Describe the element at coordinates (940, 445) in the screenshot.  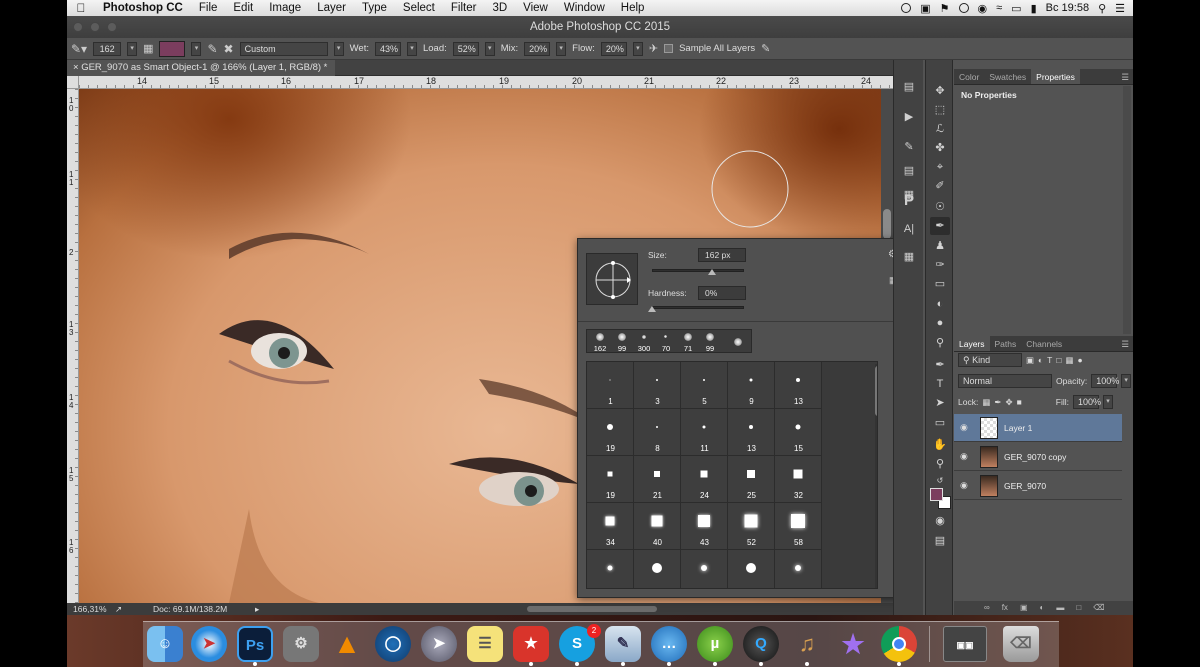
I see `hand-tool-icon: ✋` at that location.